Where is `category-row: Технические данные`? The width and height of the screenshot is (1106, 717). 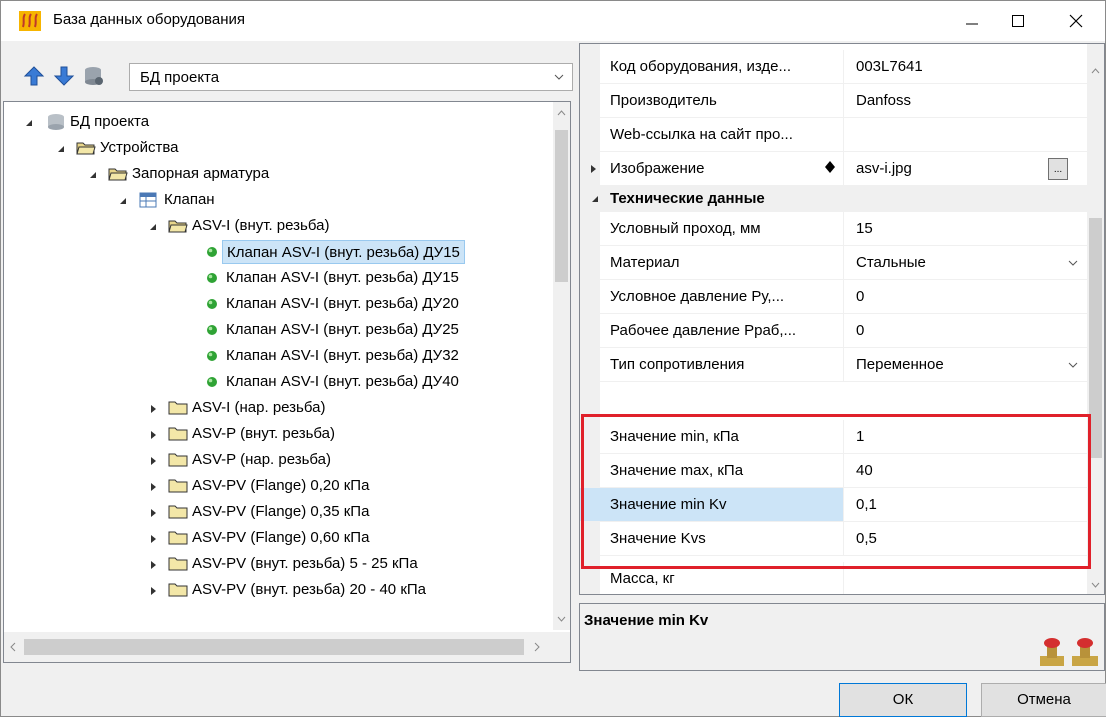 category-row: Технические данные is located at coordinates (835, 199).